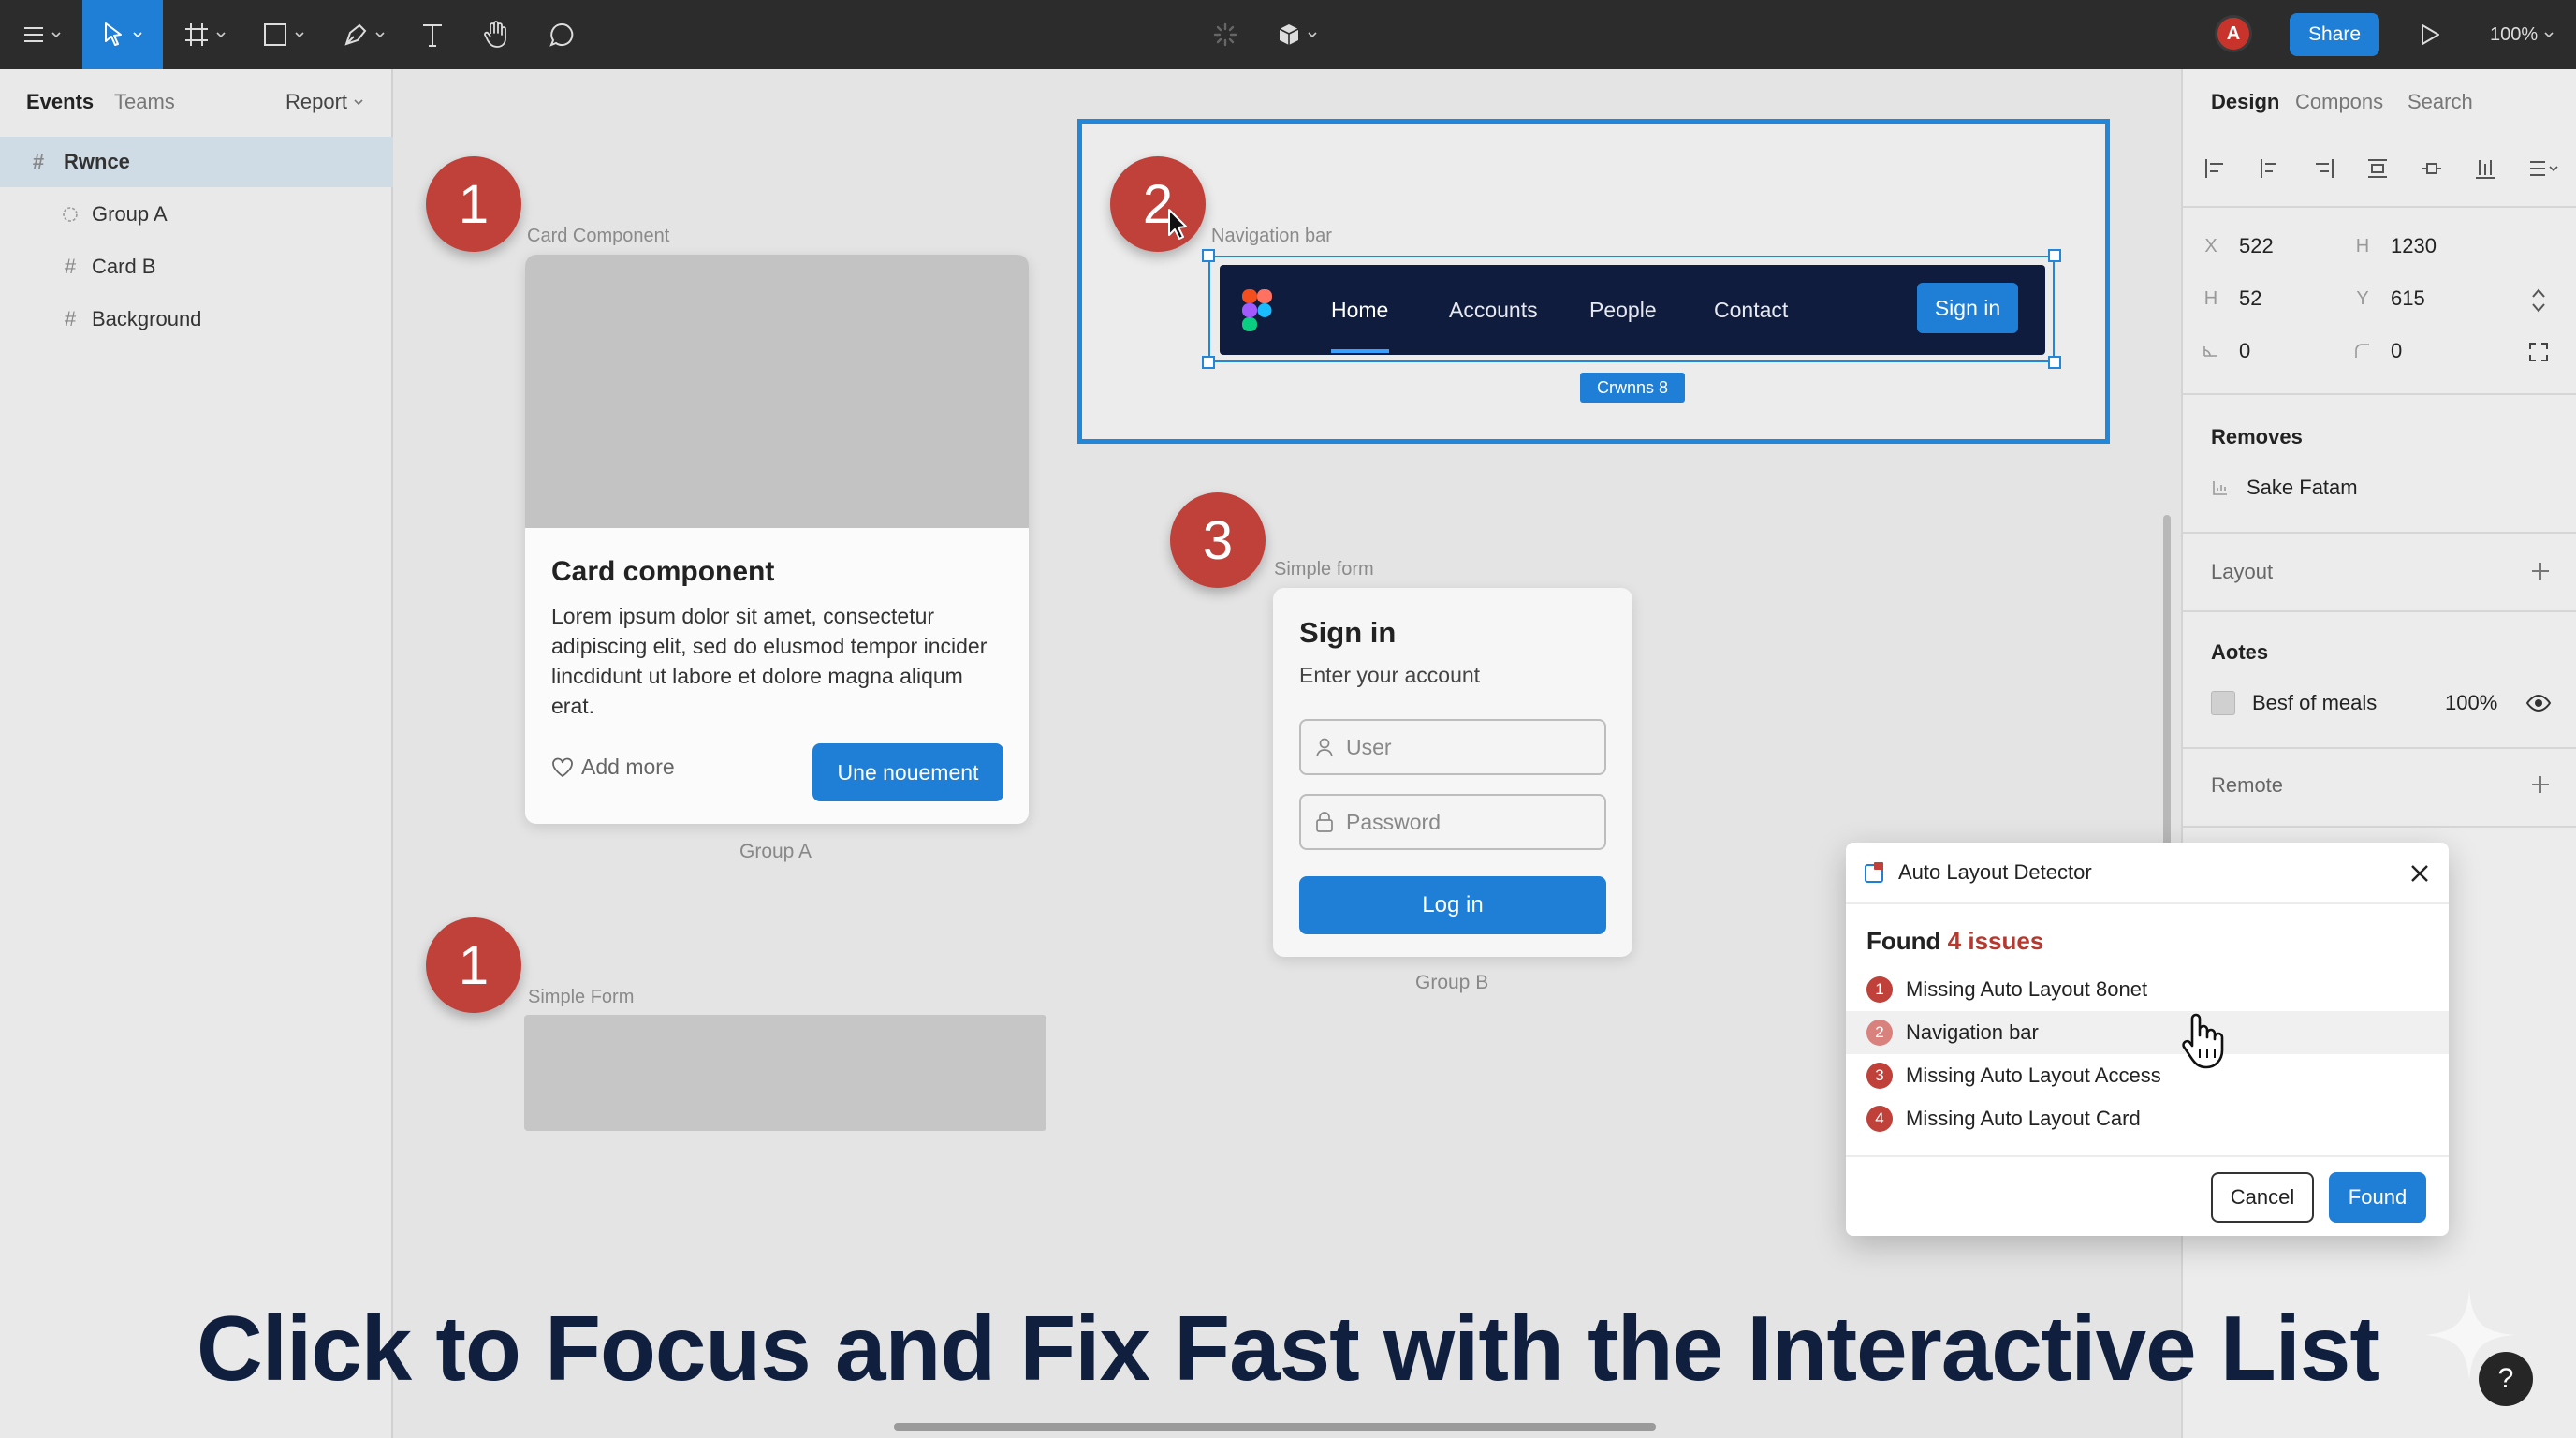 Image resolution: width=2576 pixels, height=1438 pixels. What do you see at coordinates (2203, 1041) in the screenshot?
I see `hand-pointer-icon` at bounding box center [2203, 1041].